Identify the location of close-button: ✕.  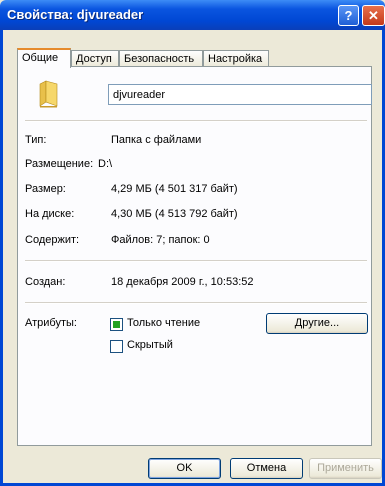
(373, 15).